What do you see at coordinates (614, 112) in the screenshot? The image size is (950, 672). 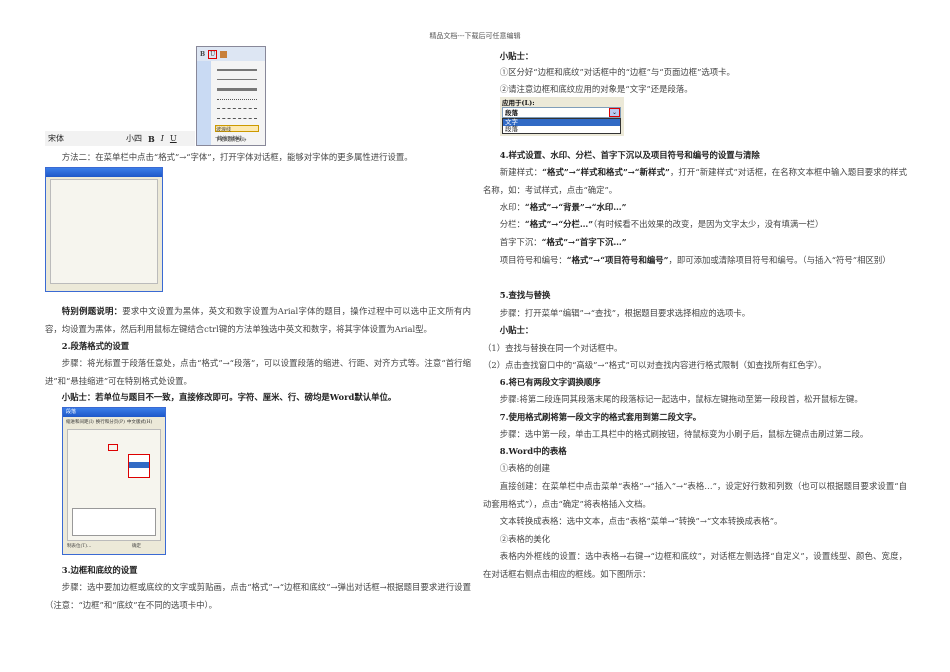 I see `chevron-down-icon: ⌄` at bounding box center [614, 112].